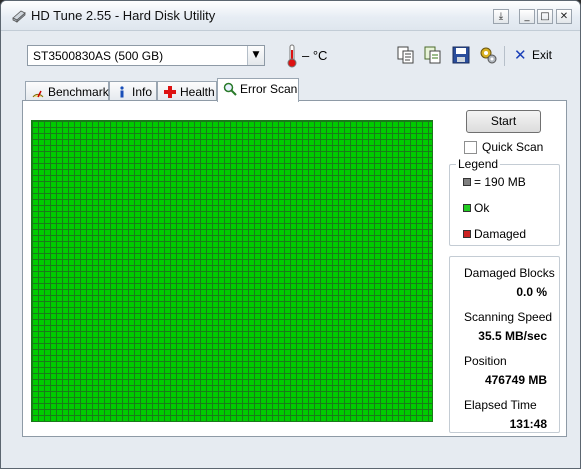 The height and width of the screenshot is (469, 581). What do you see at coordinates (478, 164) in the screenshot?
I see `legend-title: Legend` at bounding box center [478, 164].